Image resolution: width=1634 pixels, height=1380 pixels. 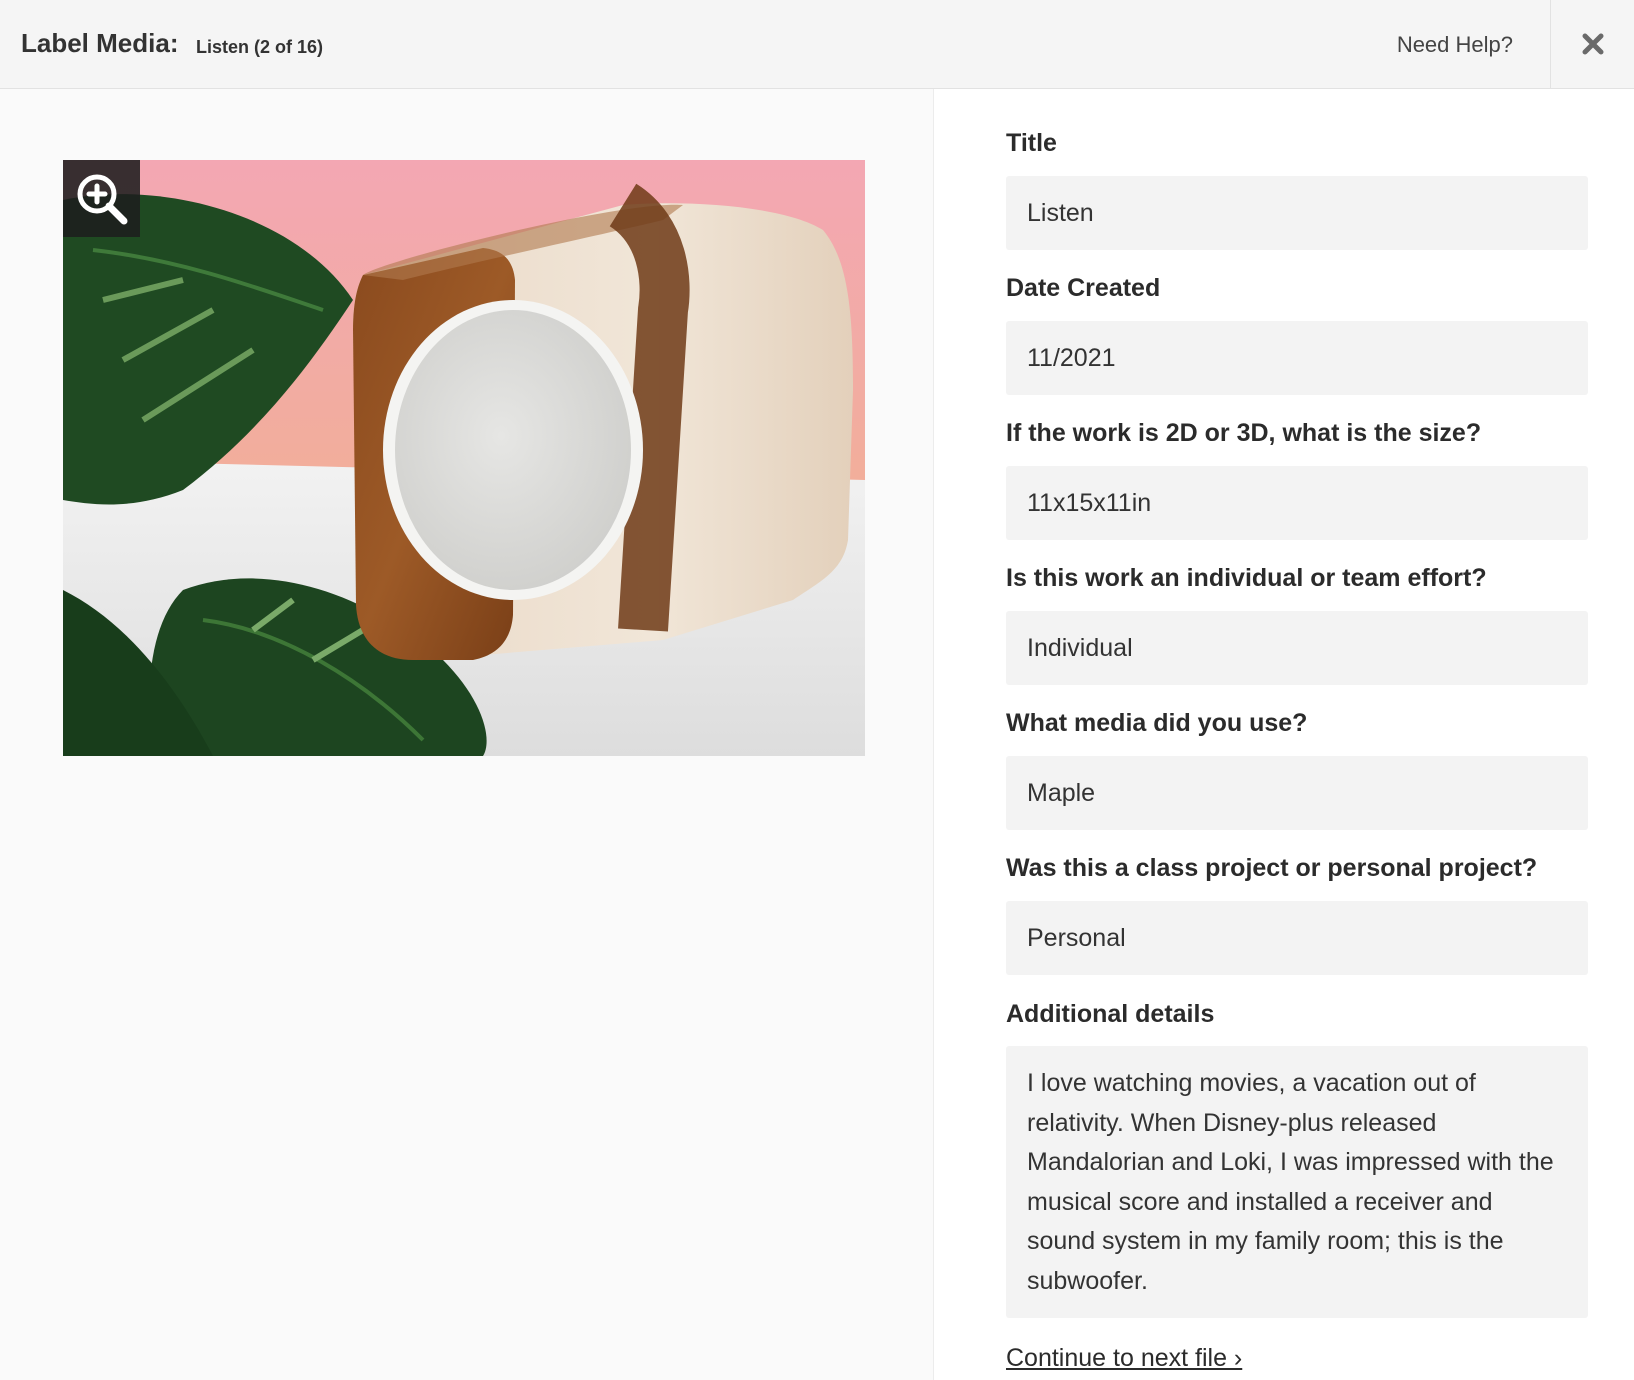 I want to click on close-button, so click(x=1592, y=44).